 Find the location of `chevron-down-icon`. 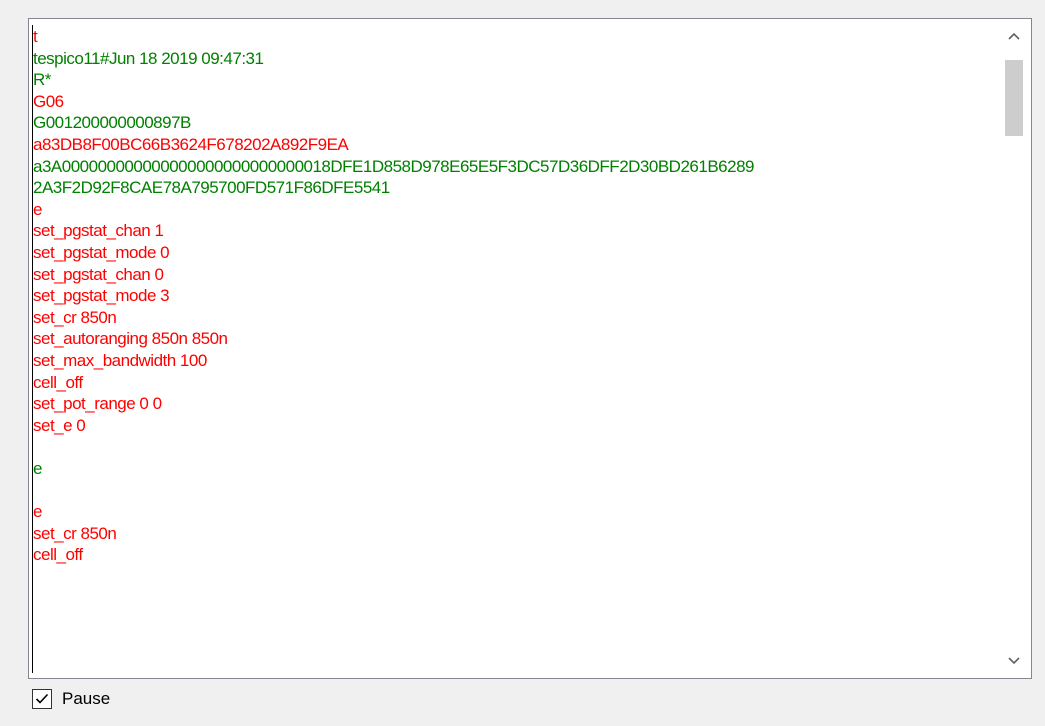

chevron-down-icon is located at coordinates (1014, 661).